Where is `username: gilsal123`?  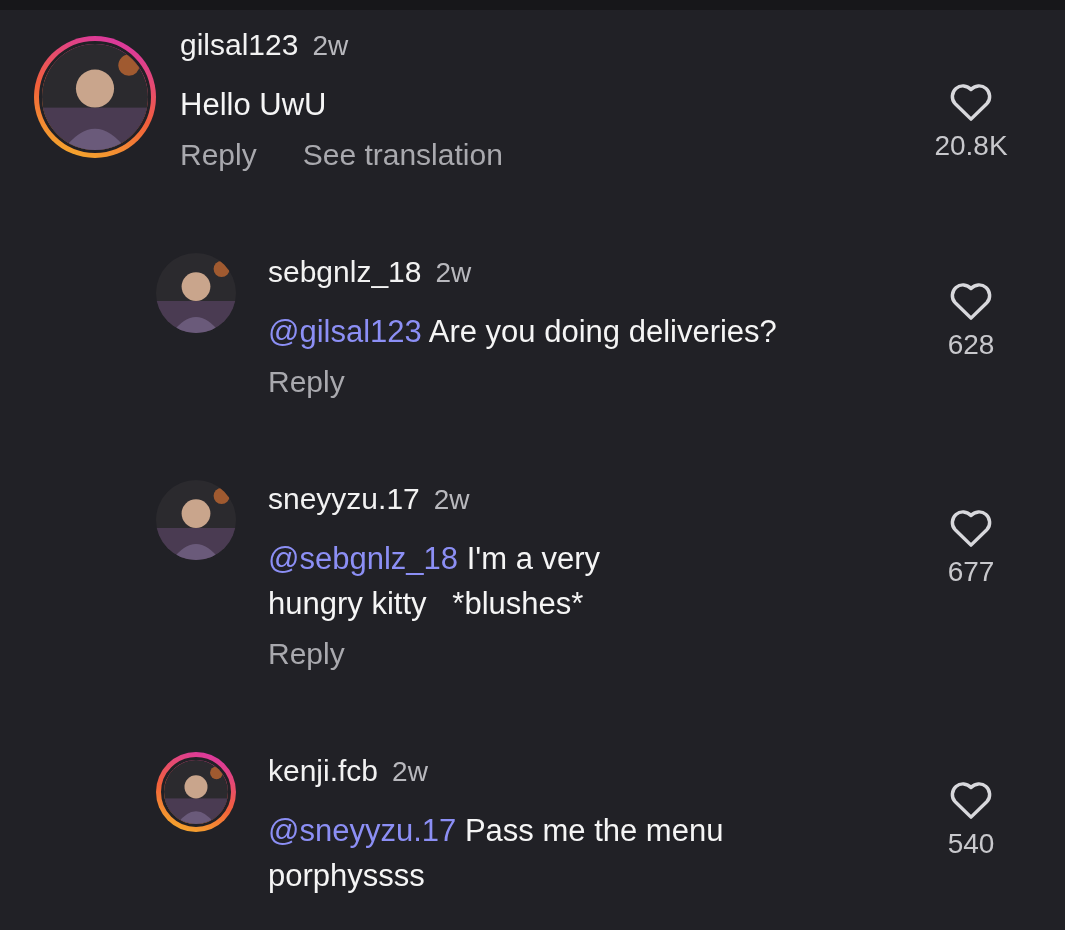
username: gilsal123 is located at coordinates (239, 45).